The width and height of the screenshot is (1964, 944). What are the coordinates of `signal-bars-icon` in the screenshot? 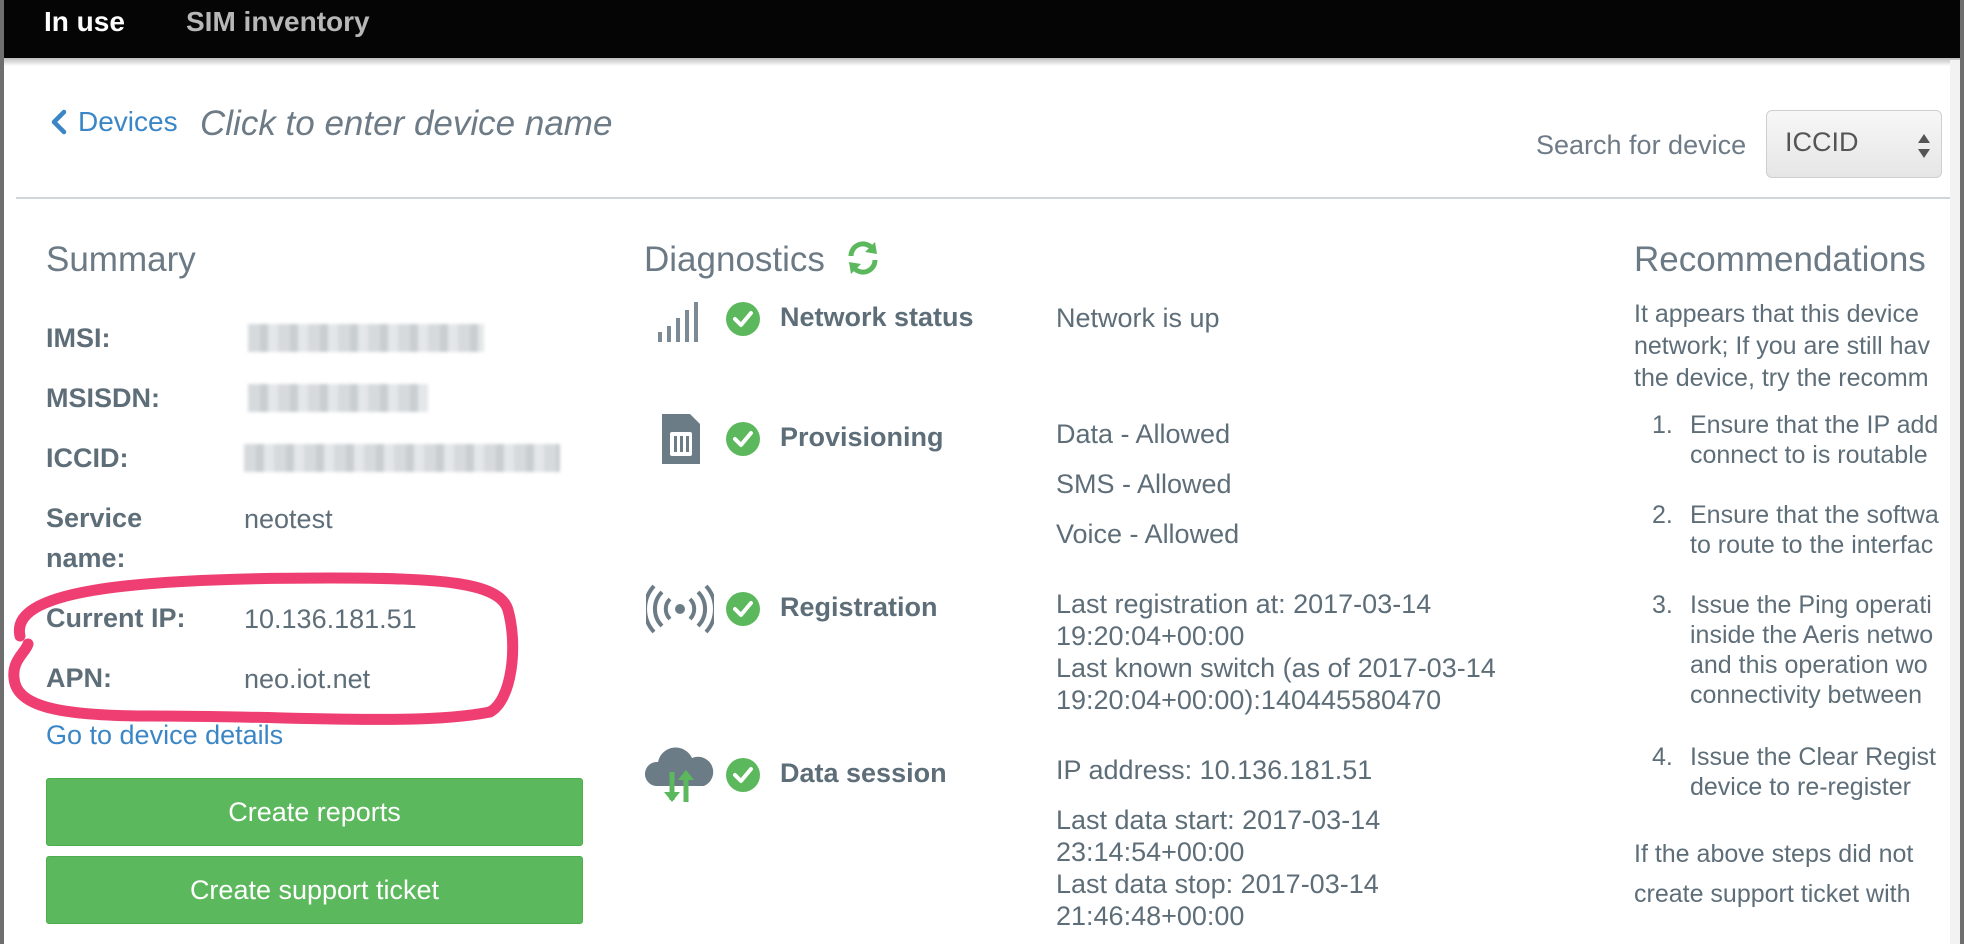 It's located at (678, 322).